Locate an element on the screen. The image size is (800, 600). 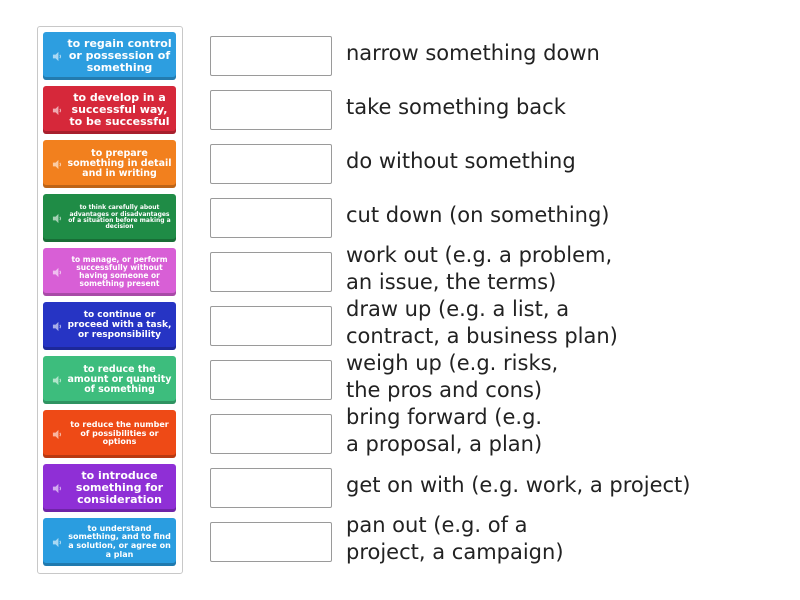
term-label: do without something is located at coordinates (461, 161).